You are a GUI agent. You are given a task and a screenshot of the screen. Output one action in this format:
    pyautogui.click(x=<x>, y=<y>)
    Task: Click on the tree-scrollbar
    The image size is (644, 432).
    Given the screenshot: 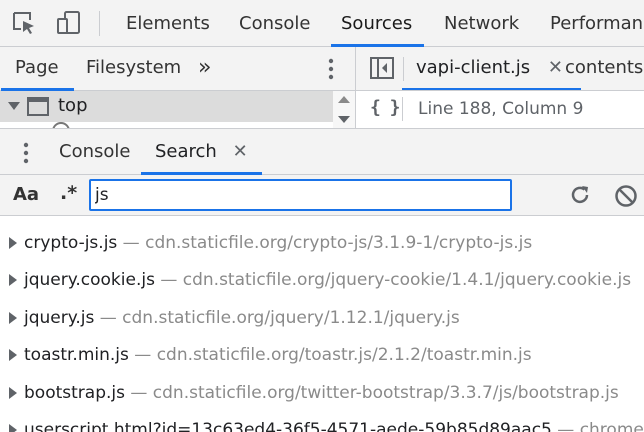 What is the action you would take?
    pyautogui.click(x=344, y=109)
    